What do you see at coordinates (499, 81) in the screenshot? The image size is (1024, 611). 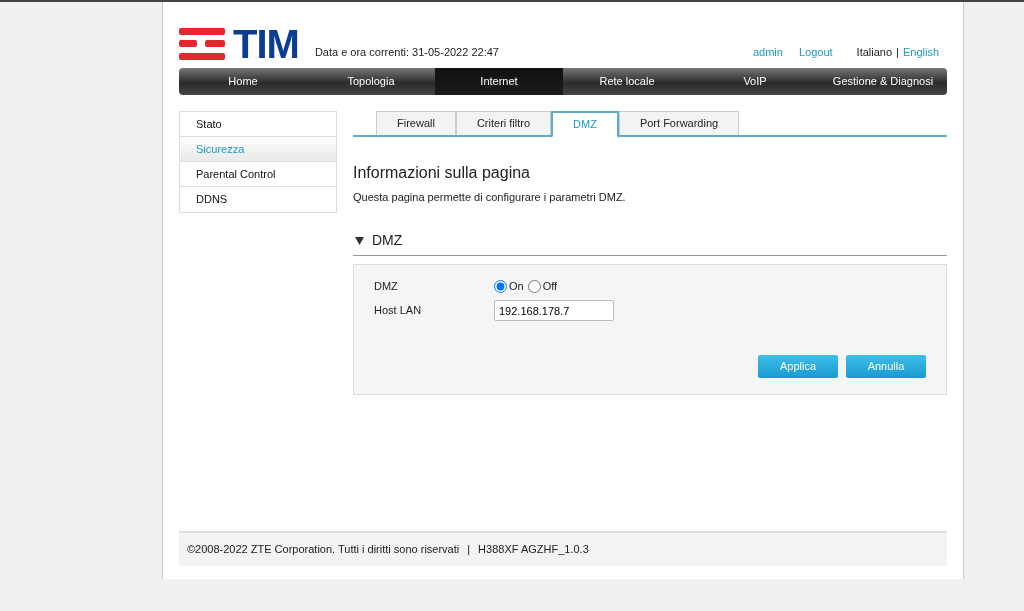 I see `nav-tab: Internet` at bounding box center [499, 81].